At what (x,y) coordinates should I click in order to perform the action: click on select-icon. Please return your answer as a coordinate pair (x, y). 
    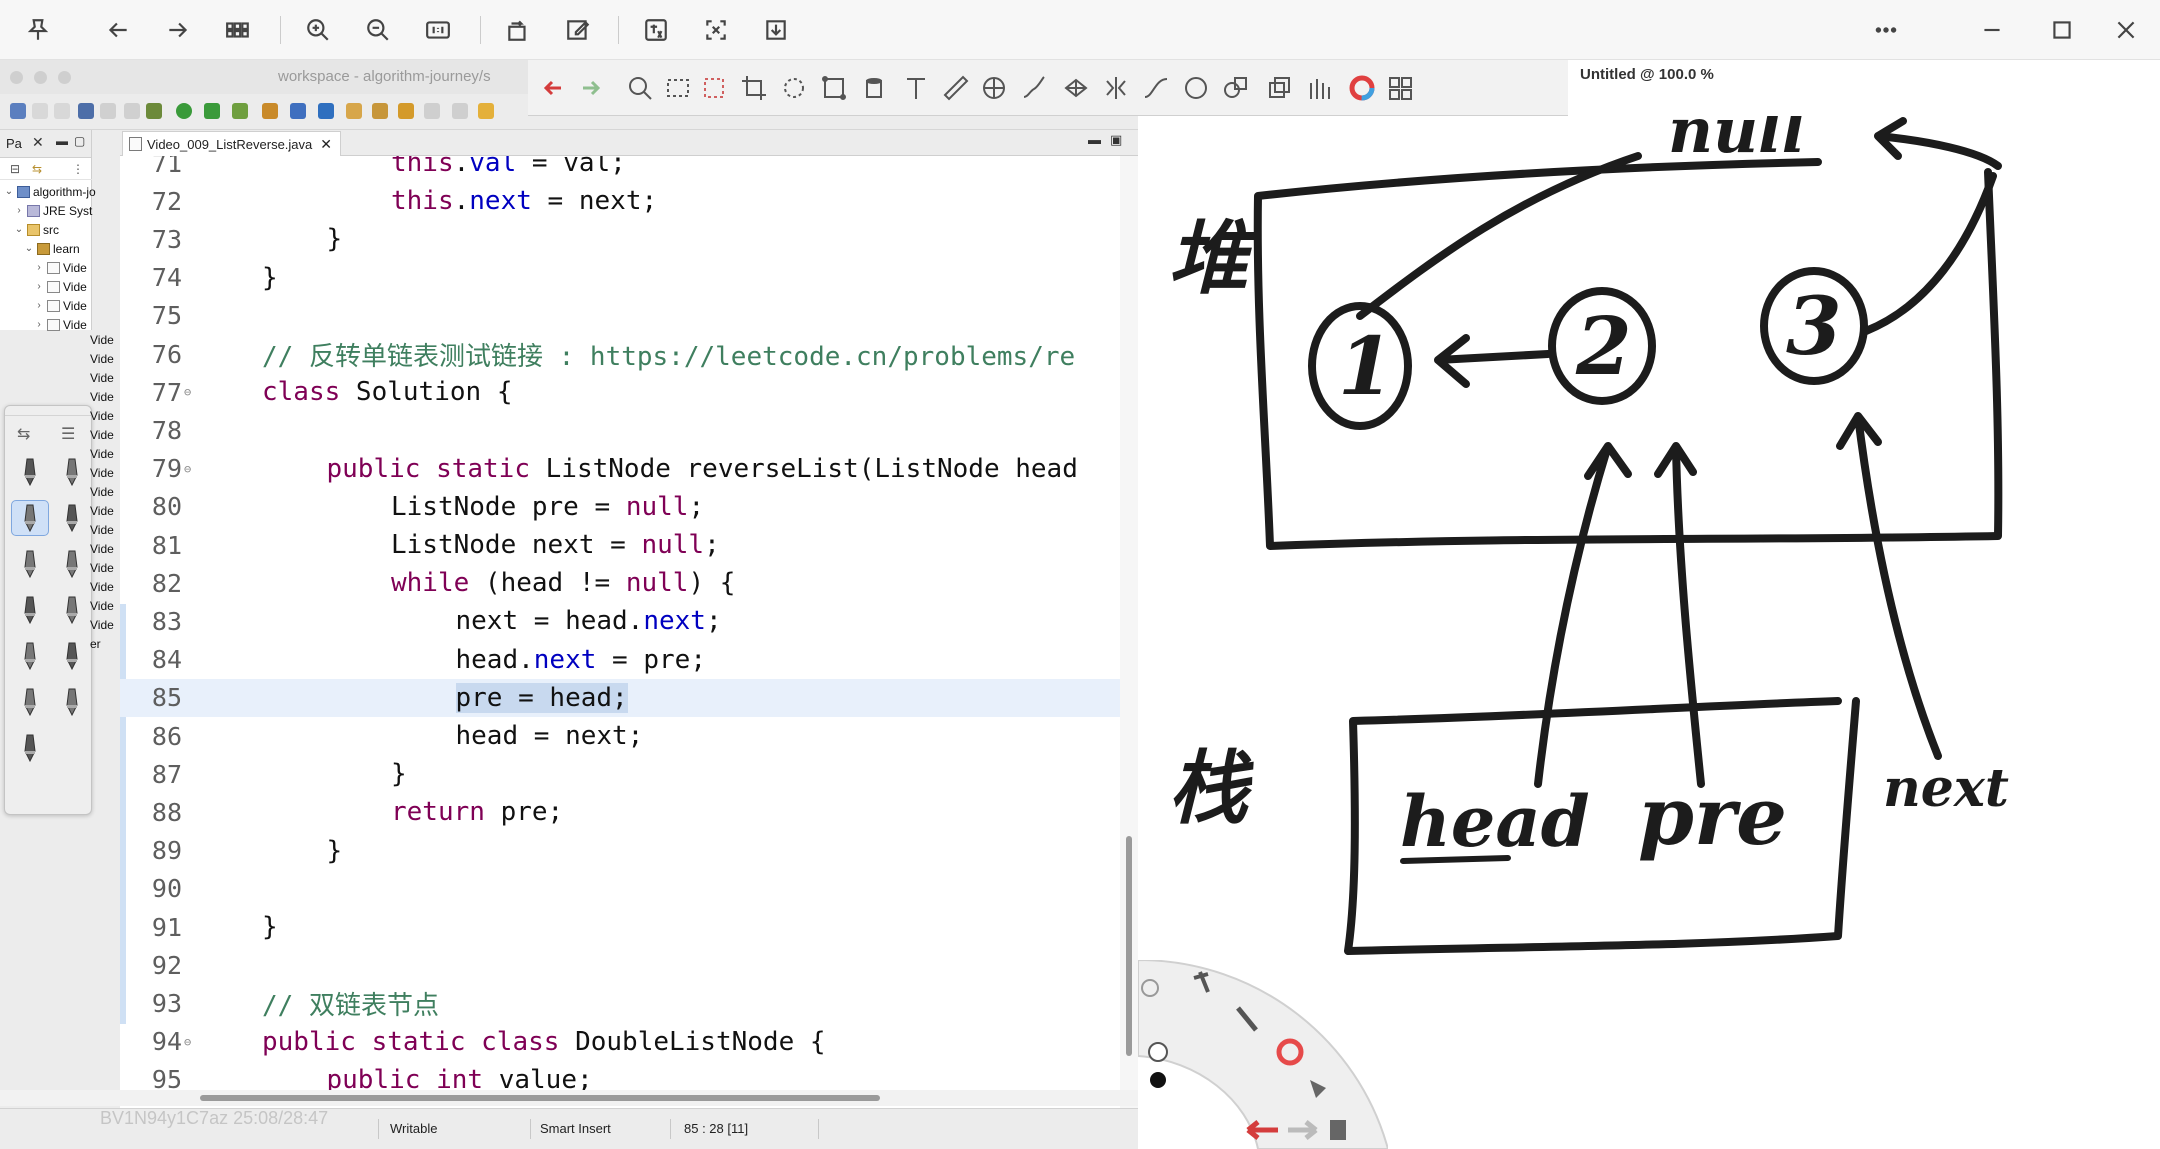
    Looking at the image, I should click on (794, 88).